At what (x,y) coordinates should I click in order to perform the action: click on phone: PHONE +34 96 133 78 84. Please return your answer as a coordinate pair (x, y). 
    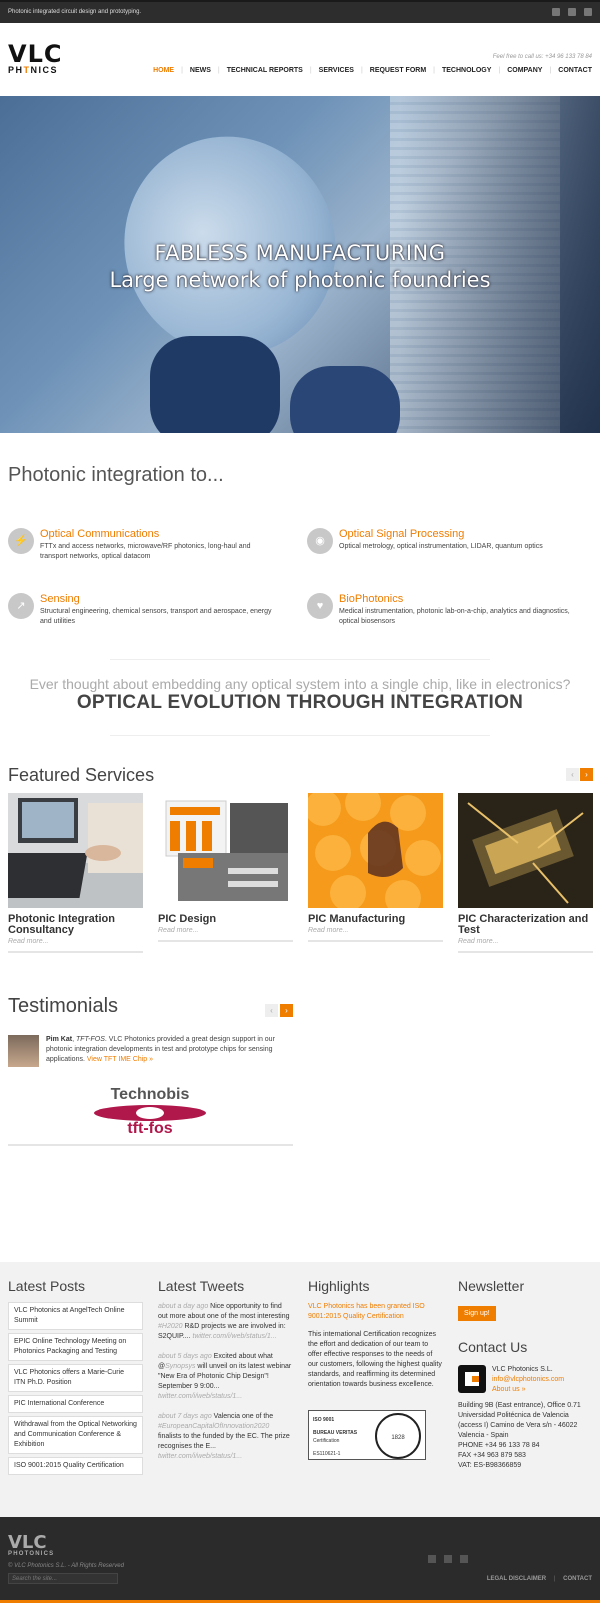
    Looking at the image, I should click on (499, 1445).